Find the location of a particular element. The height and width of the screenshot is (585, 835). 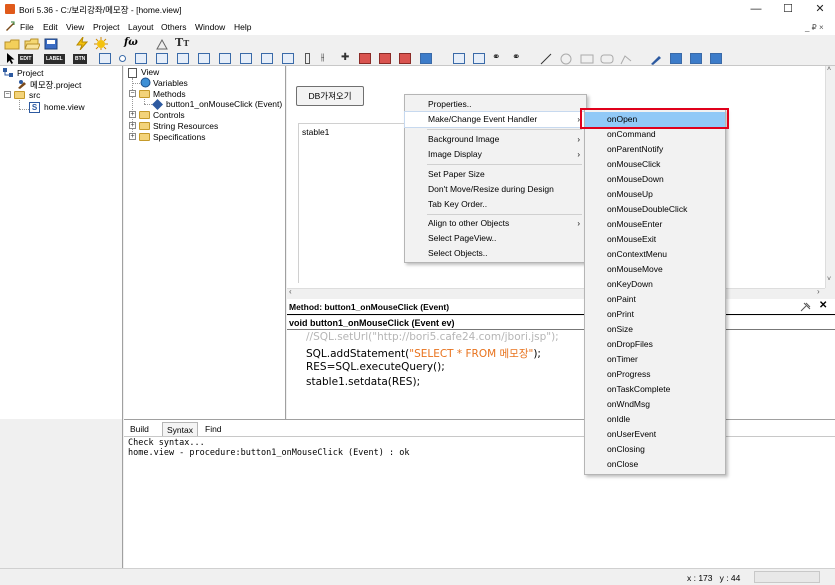

tree-specifications: Specifications is located at coordinates (179, 137).